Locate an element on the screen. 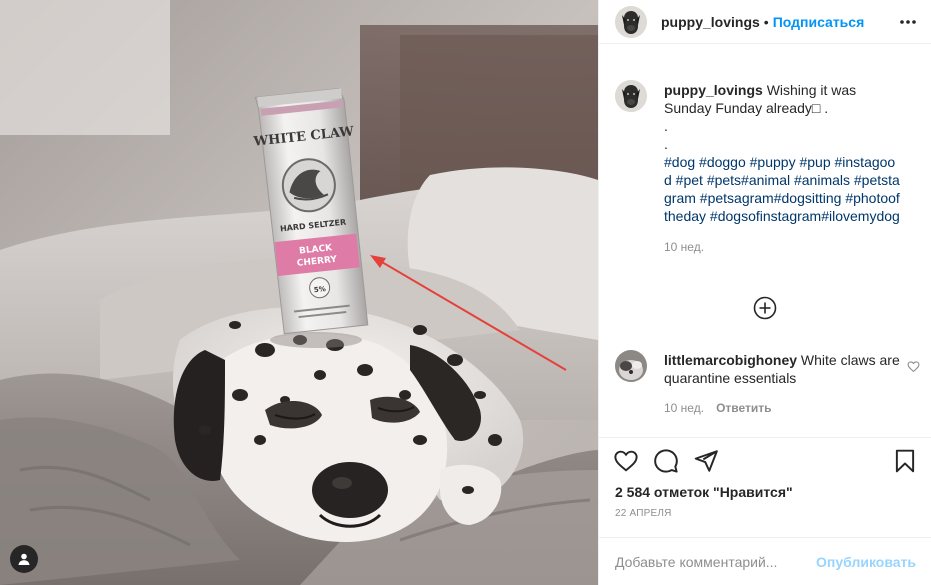 The height and width of the screenshot is (585, 931). plus-circle-icon is located at coordinates (765, 308).